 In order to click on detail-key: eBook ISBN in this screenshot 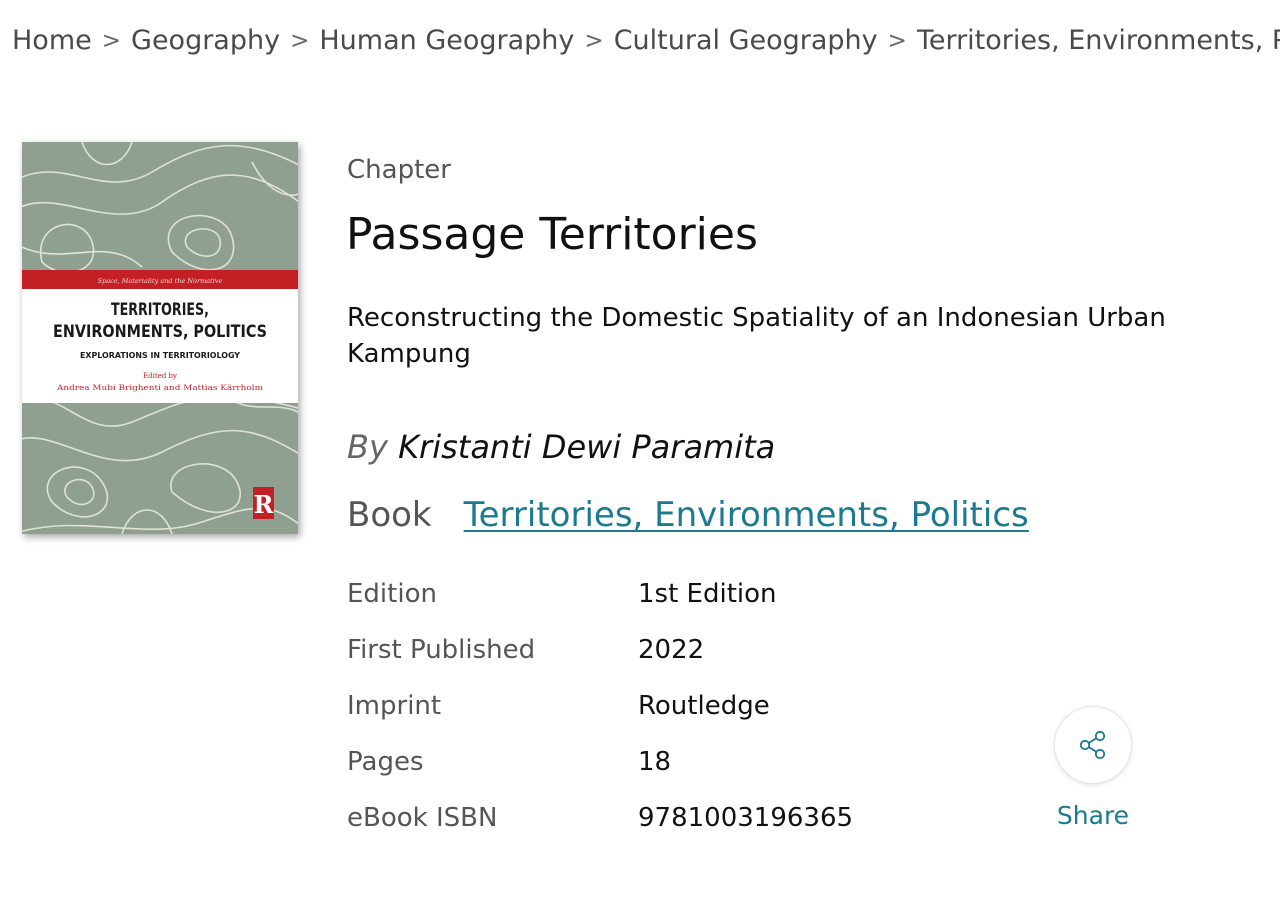, I will do `click(422, 818)`.